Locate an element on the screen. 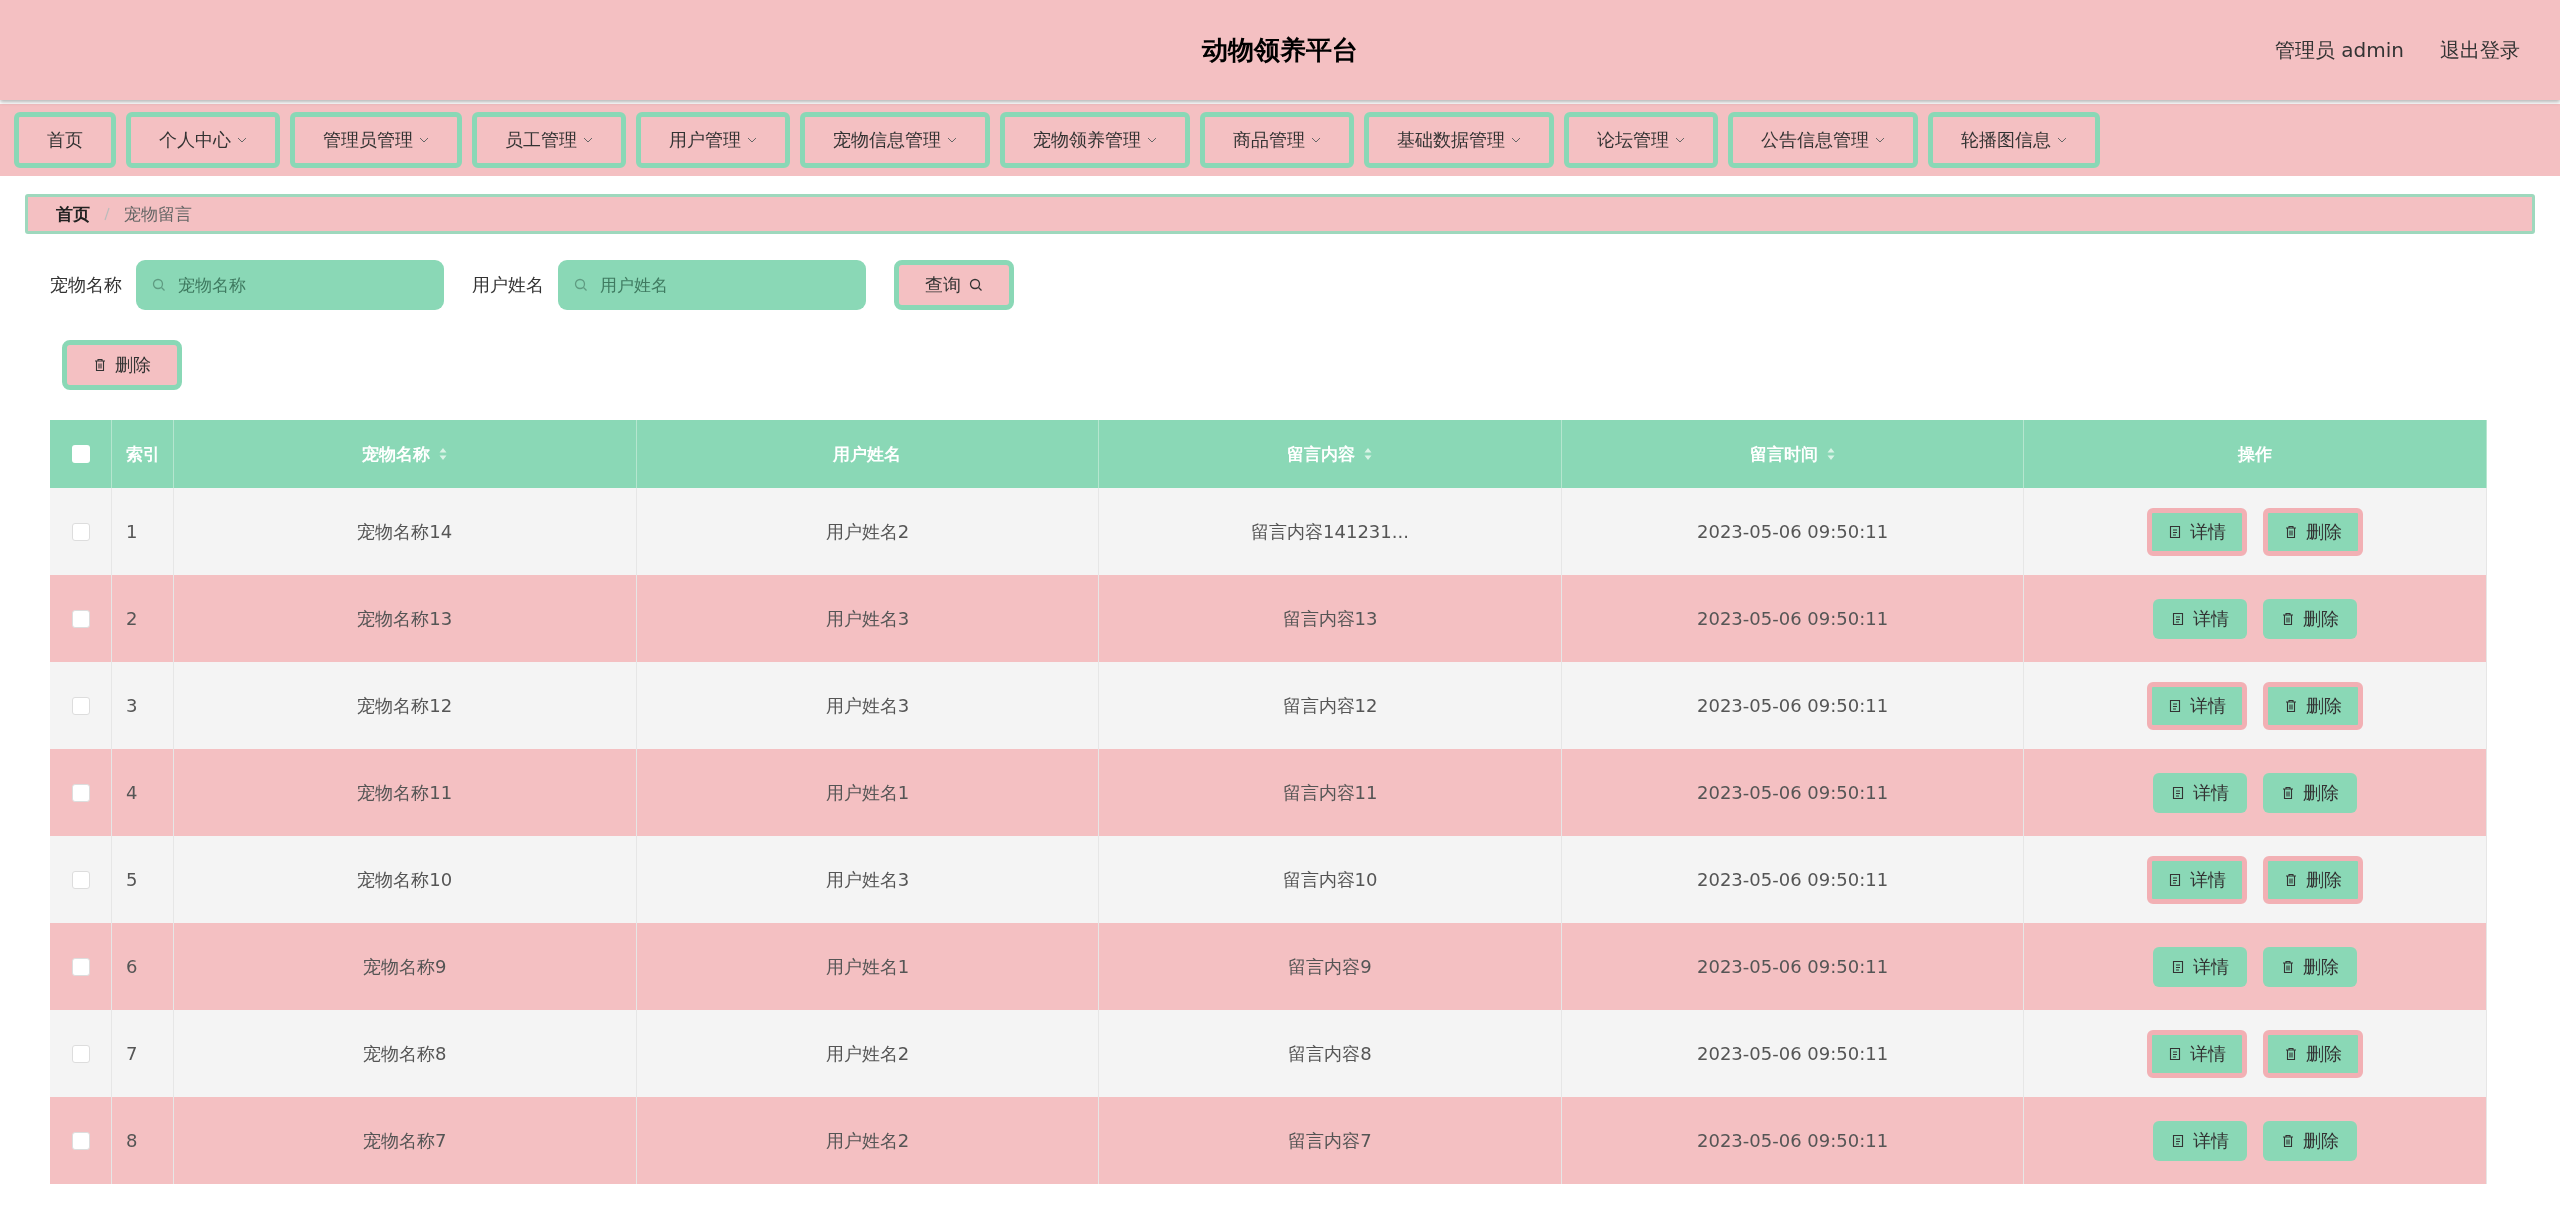  table-cell: 留言内容13 is located at coordinates (1330, 618).